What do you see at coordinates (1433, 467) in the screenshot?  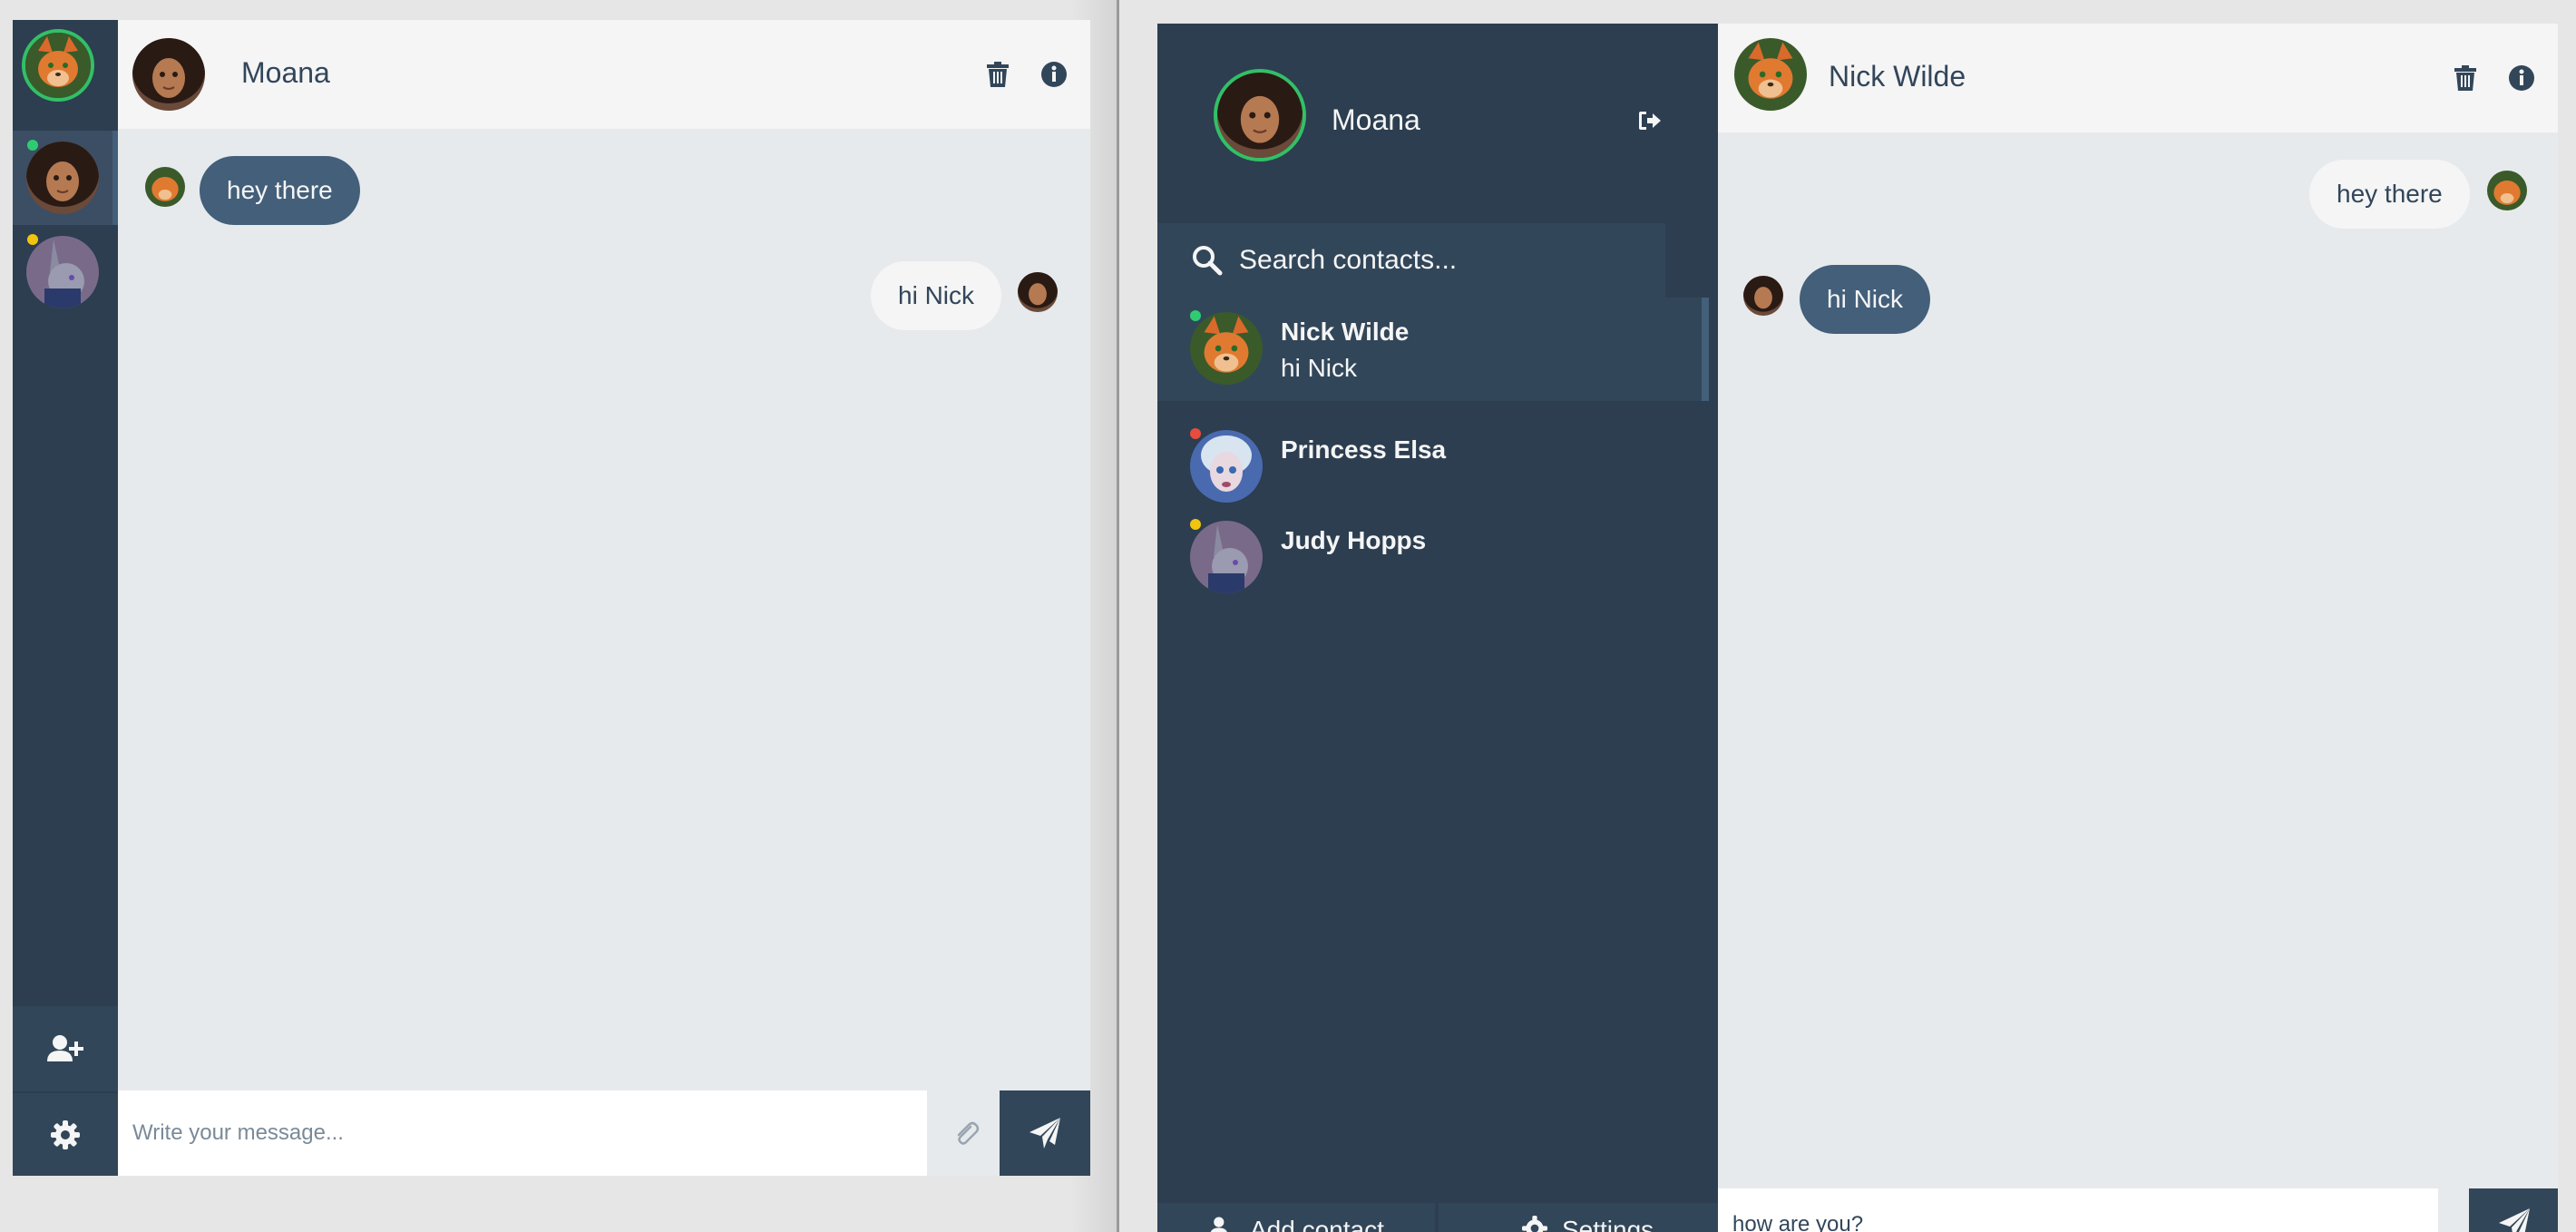 I see `contact-item-princess-elsa: Princess Elsa` at bounding box center [1433, 467].